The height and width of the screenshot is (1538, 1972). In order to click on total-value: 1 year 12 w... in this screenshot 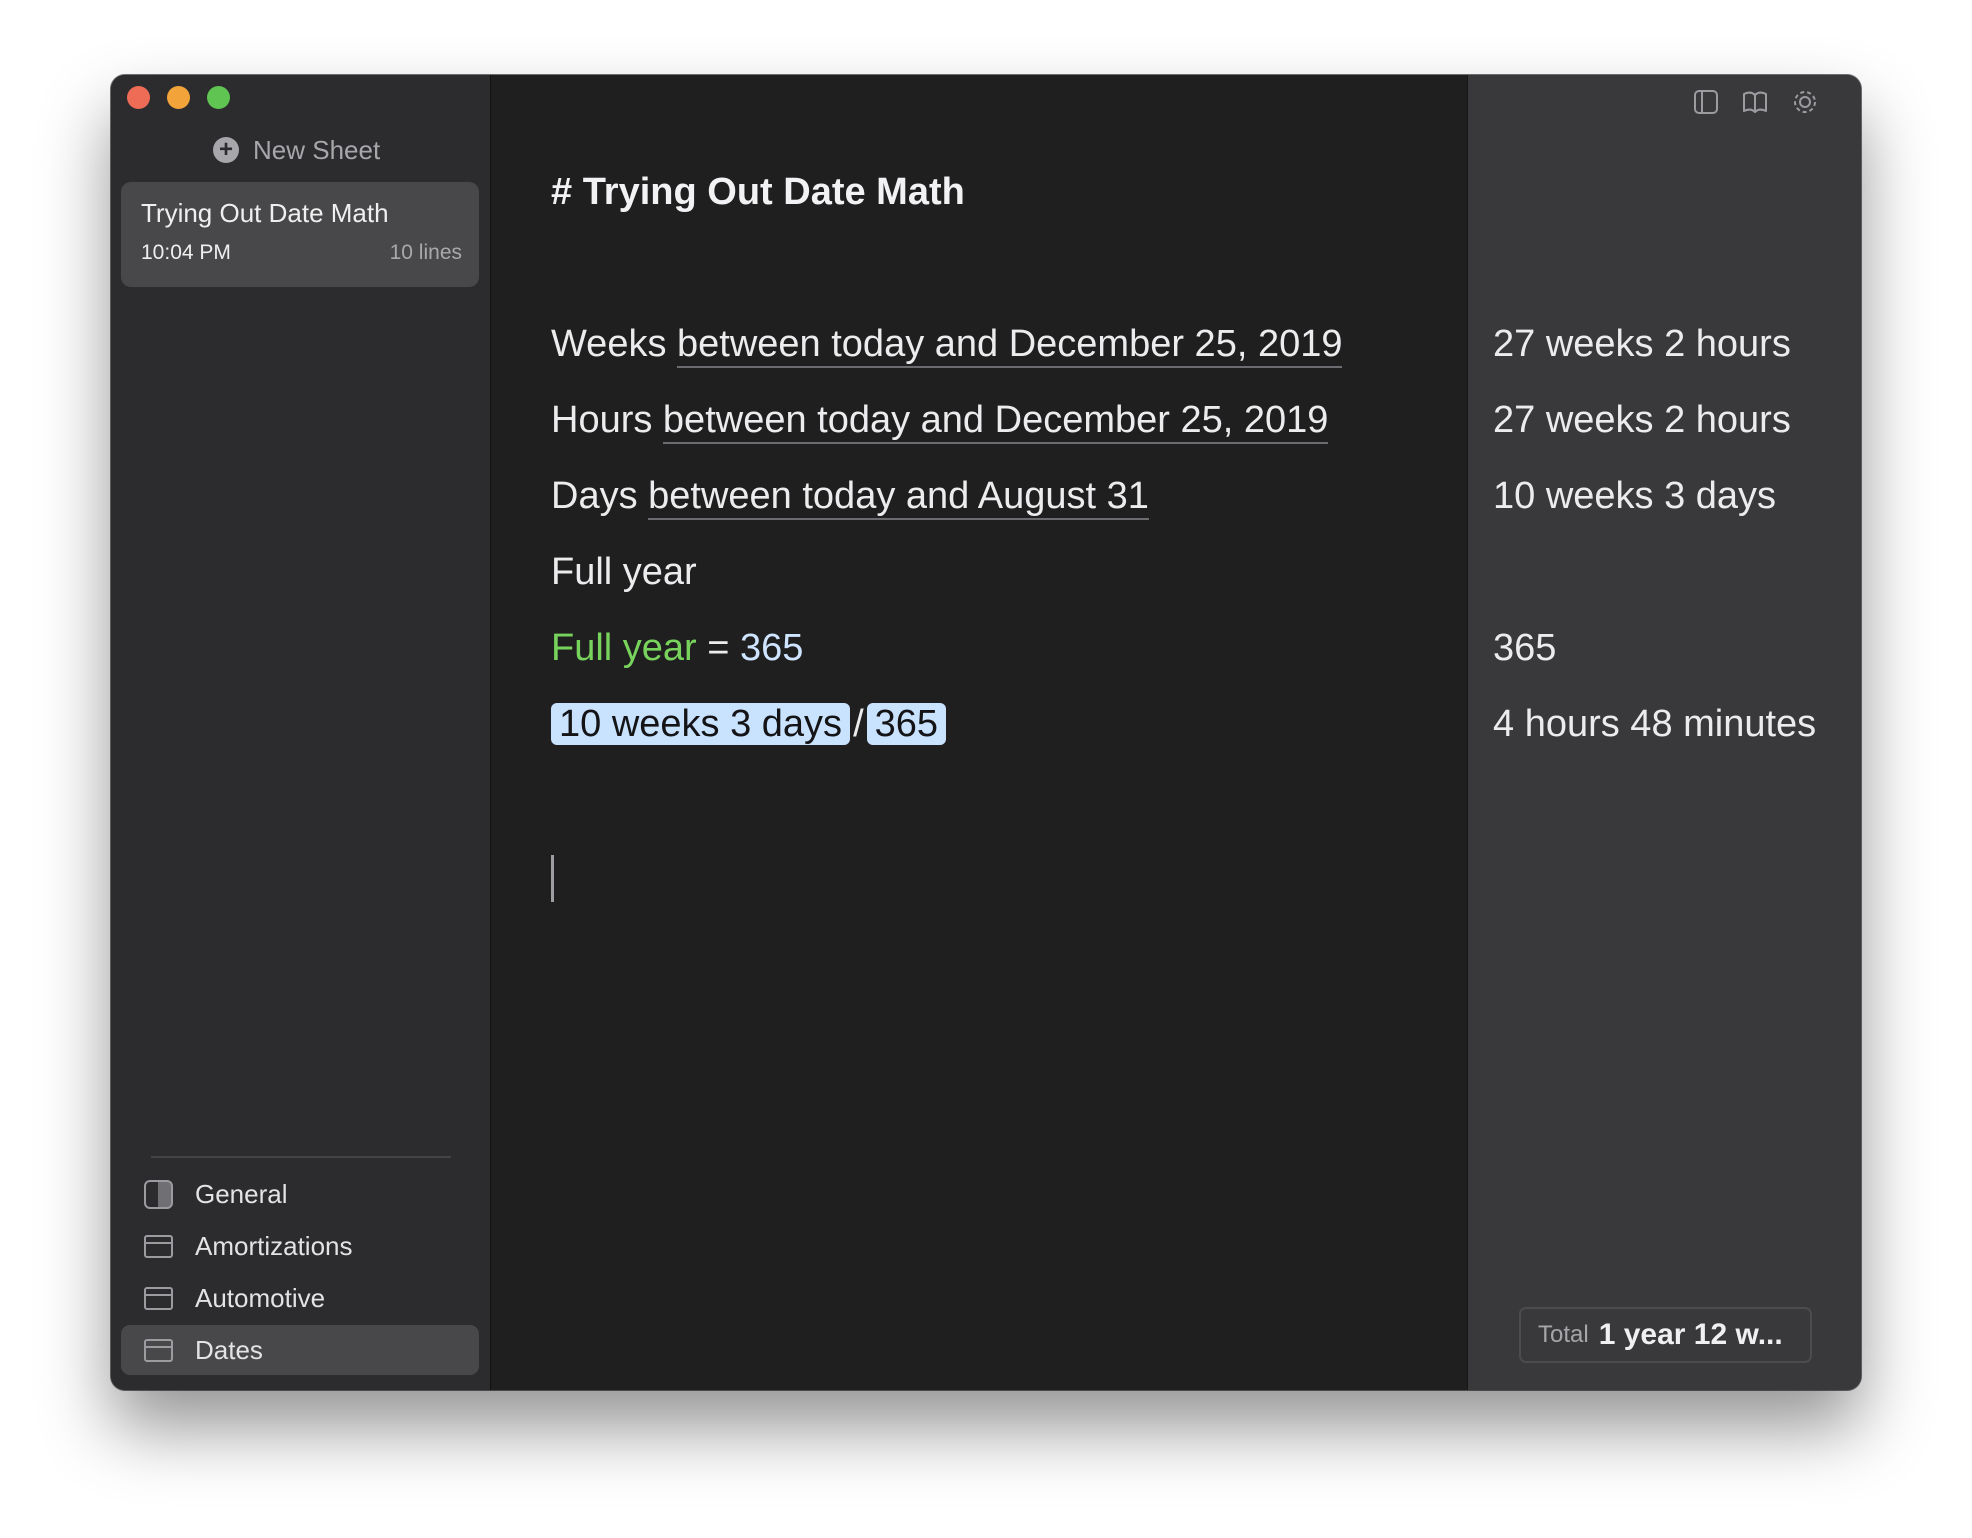, I will do `click(1690, 1334)`.